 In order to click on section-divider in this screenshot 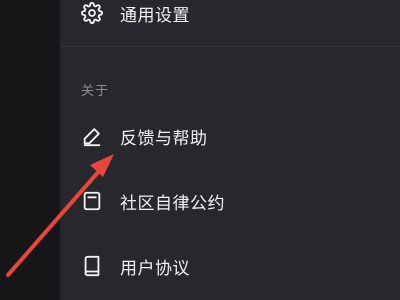, I will do `click(230, 46)`.